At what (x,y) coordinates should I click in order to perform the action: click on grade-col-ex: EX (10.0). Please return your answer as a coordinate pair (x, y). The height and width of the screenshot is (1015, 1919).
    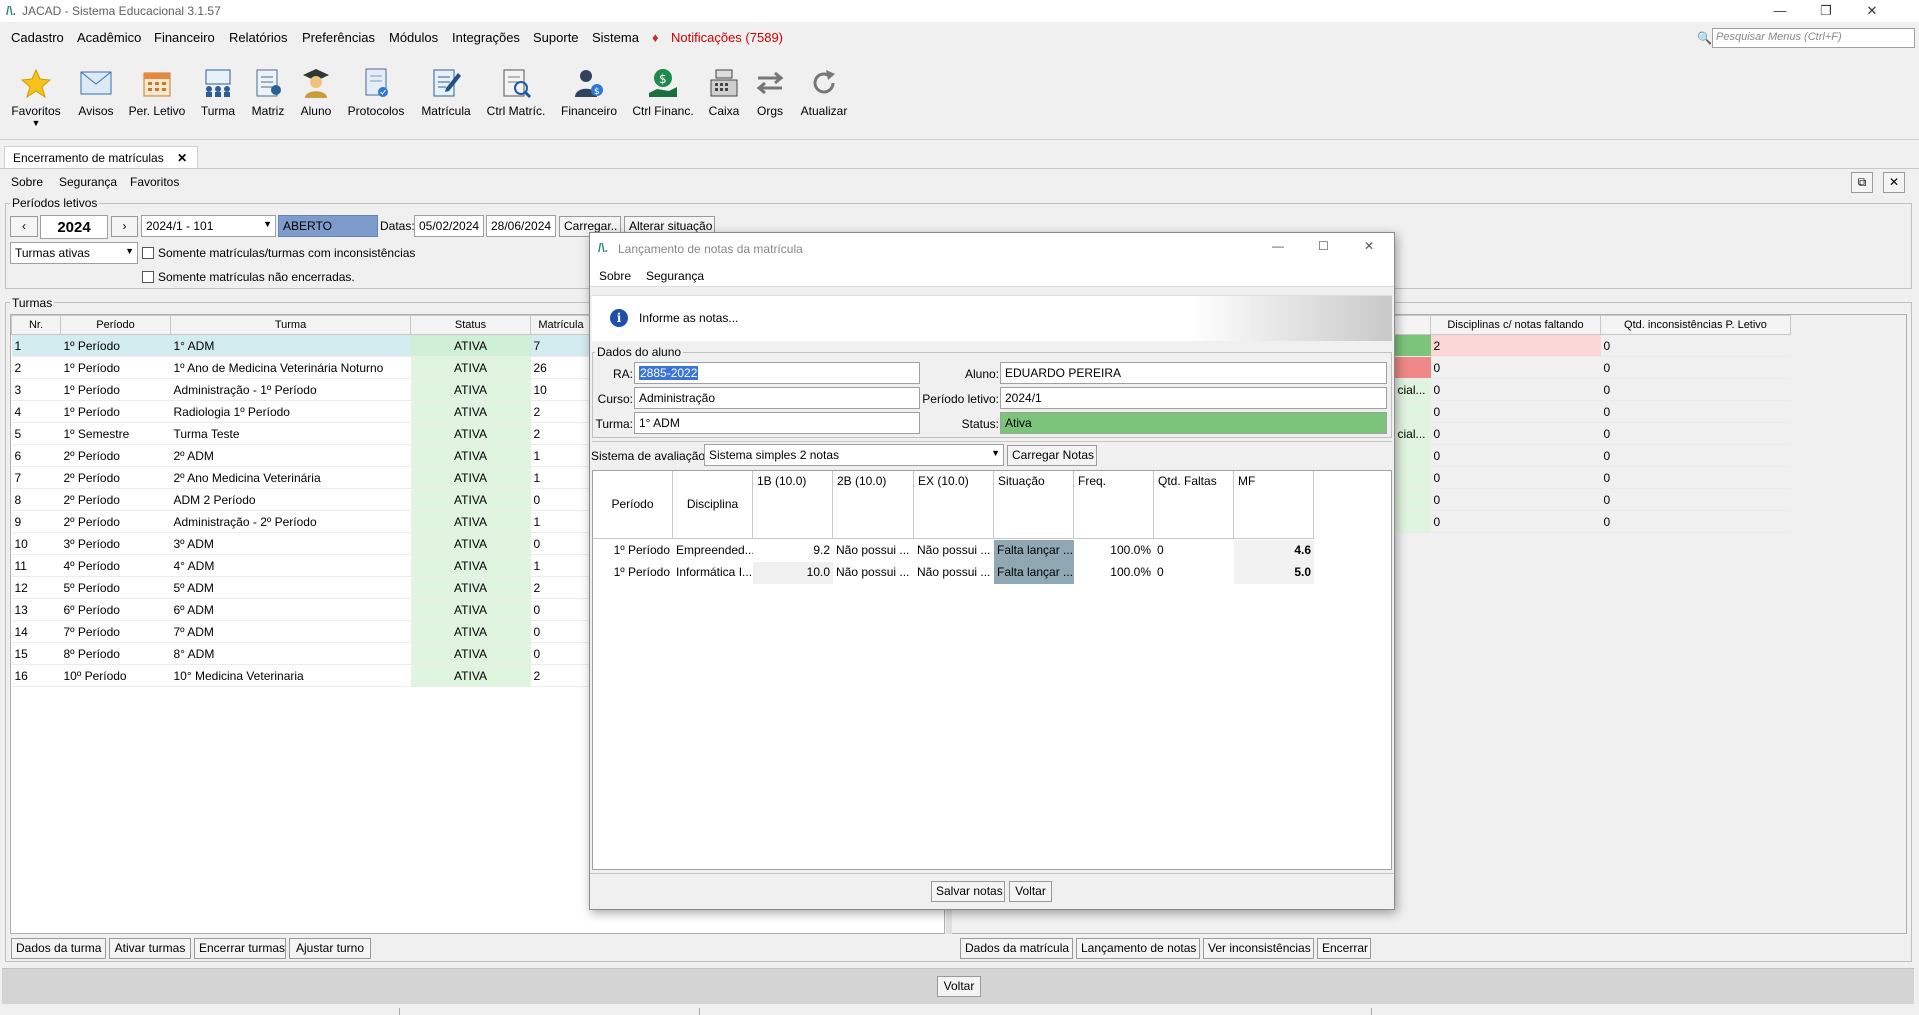
    Looking at the image, I should click on (954, 505).